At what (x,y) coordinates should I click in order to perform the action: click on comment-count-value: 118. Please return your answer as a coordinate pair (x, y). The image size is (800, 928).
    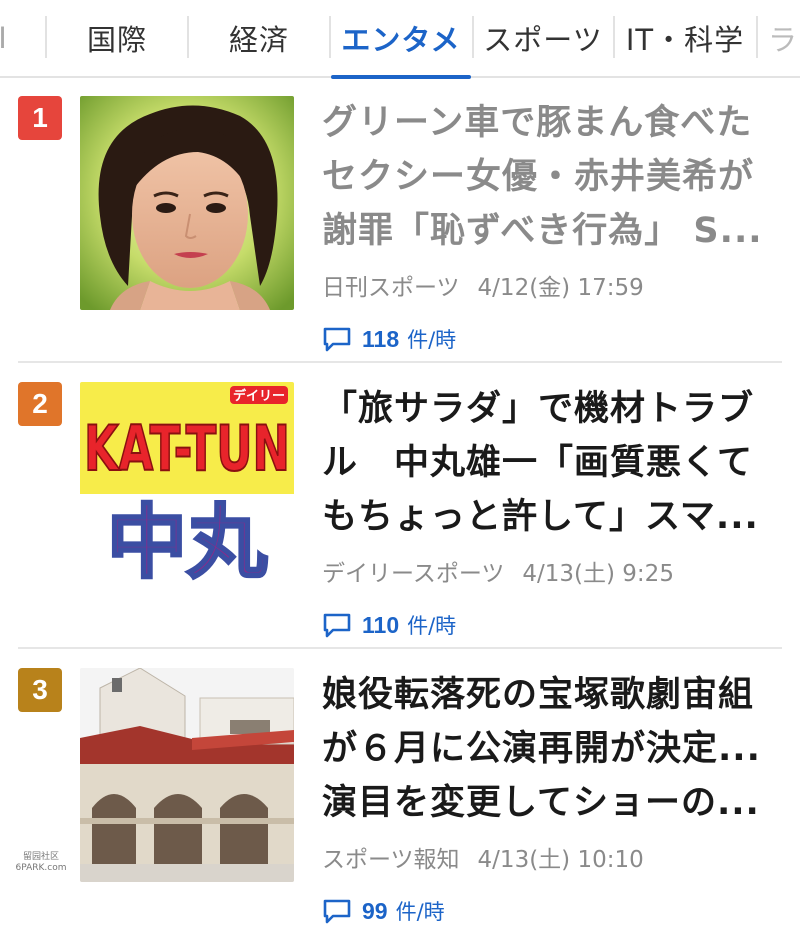
    Looking at the image, I should click on (381, 338).